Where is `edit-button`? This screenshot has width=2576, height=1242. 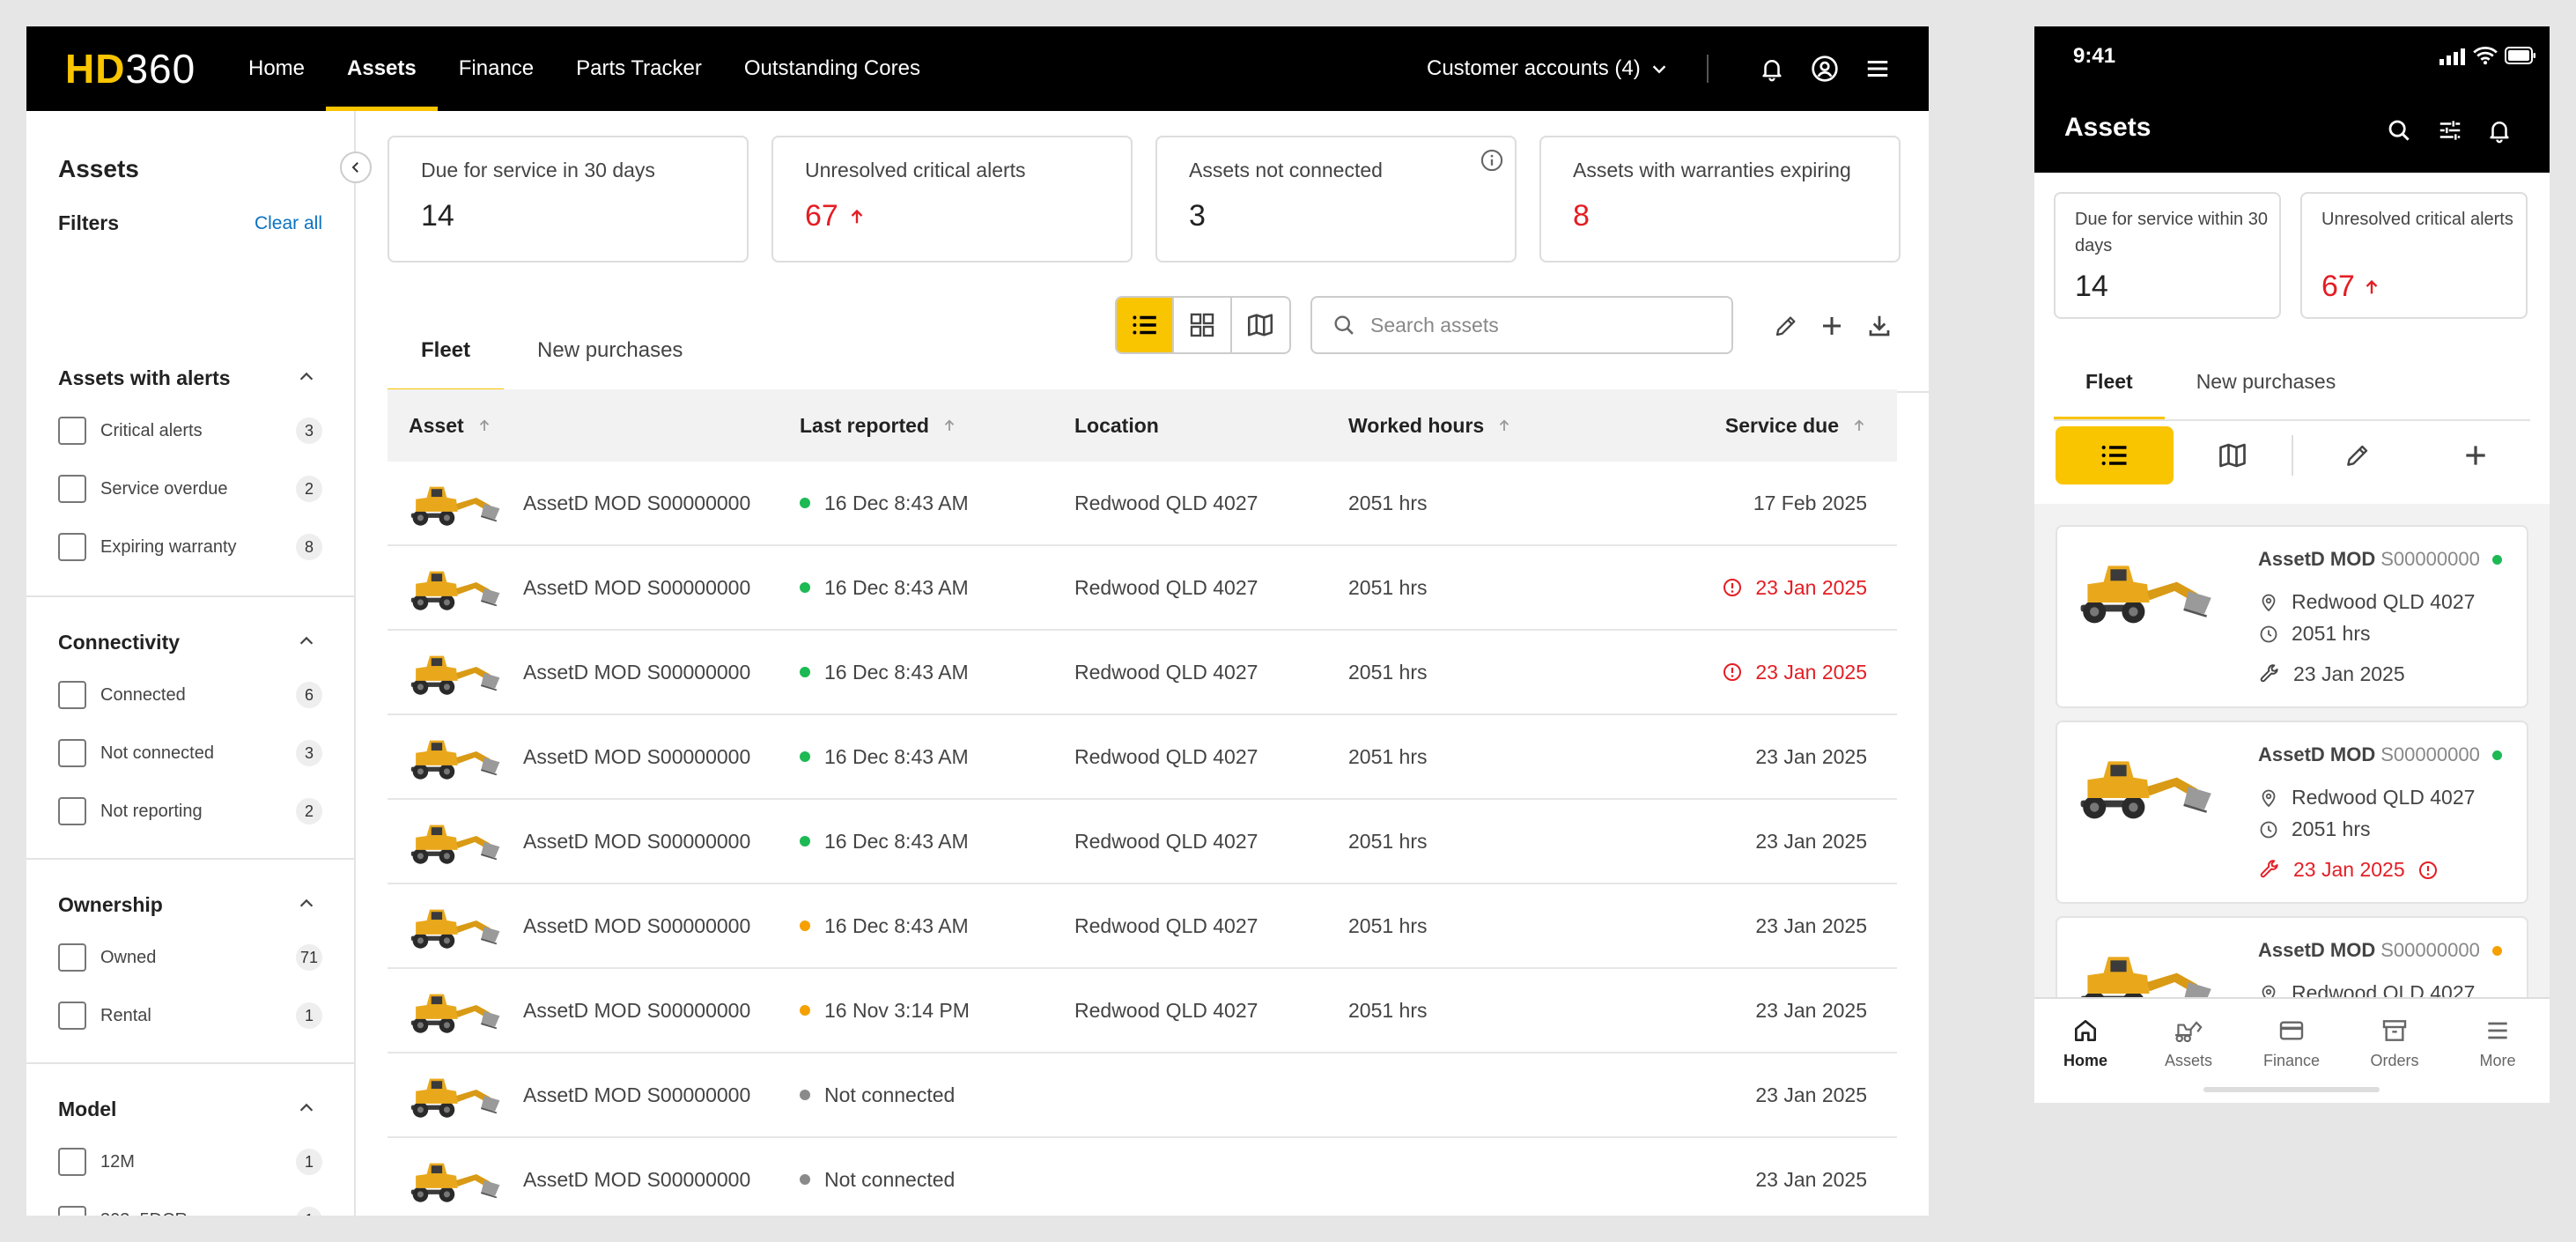
edit-button is located at coordinates (2358, 455).